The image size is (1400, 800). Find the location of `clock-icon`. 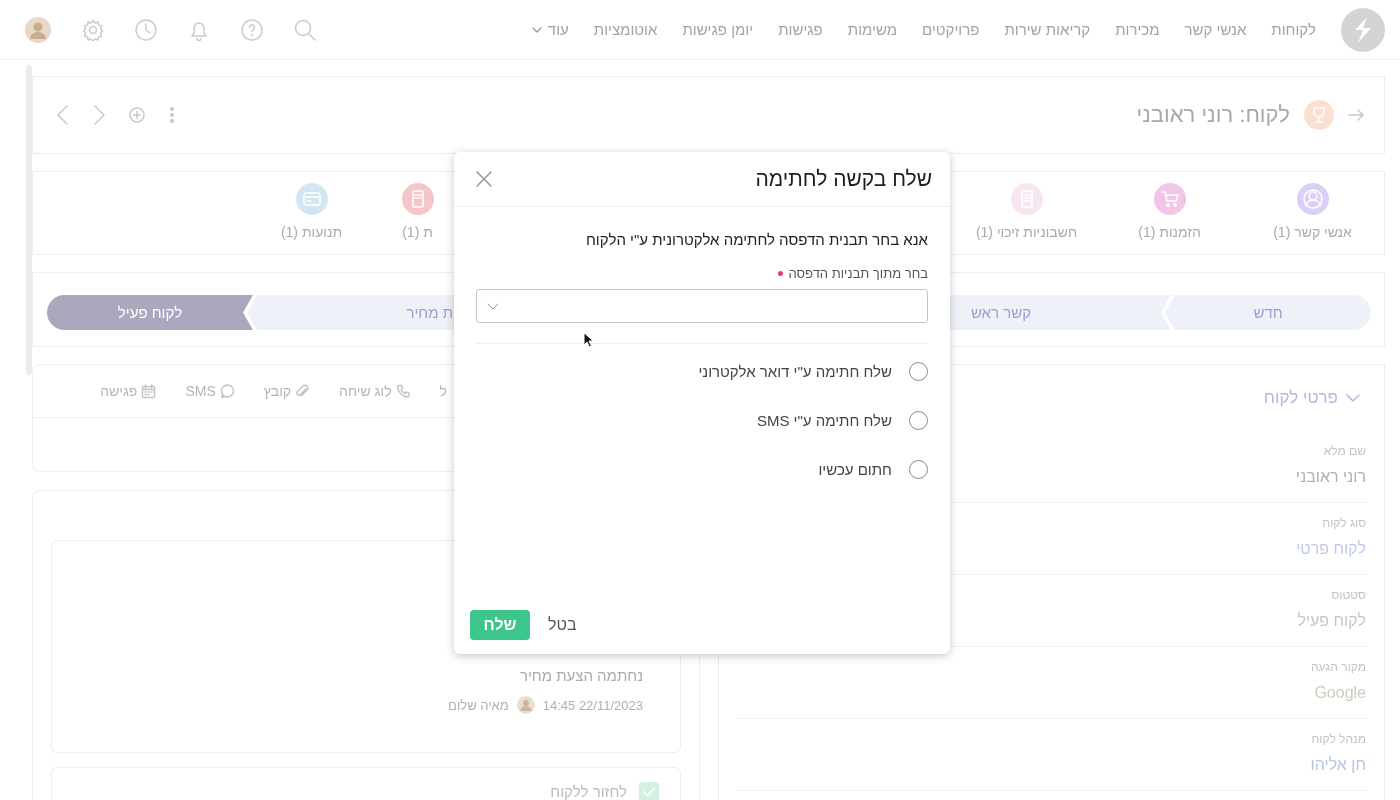

clock-icon is located at coordinates (146, 29).